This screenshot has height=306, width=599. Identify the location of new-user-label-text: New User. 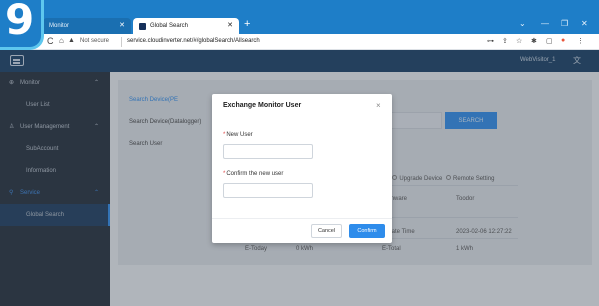
(239, 135).